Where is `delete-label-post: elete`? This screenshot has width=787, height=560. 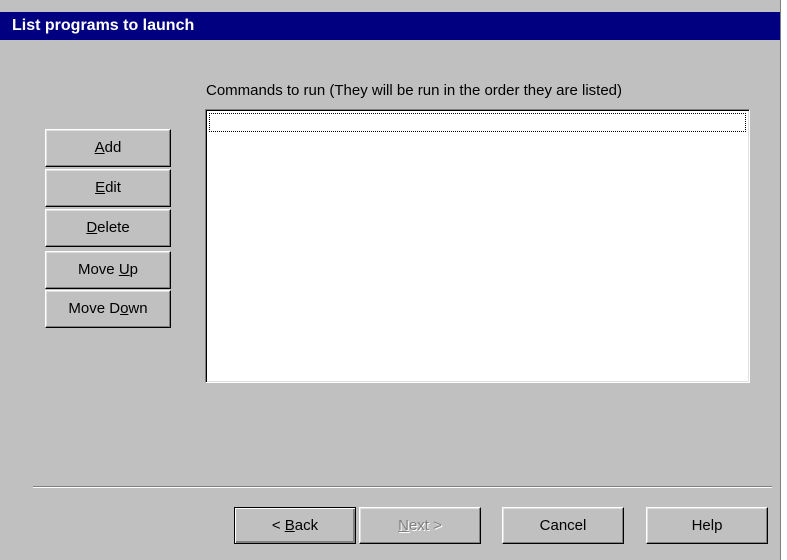
delete-label-post: elete is located at coordinates (113, 227).